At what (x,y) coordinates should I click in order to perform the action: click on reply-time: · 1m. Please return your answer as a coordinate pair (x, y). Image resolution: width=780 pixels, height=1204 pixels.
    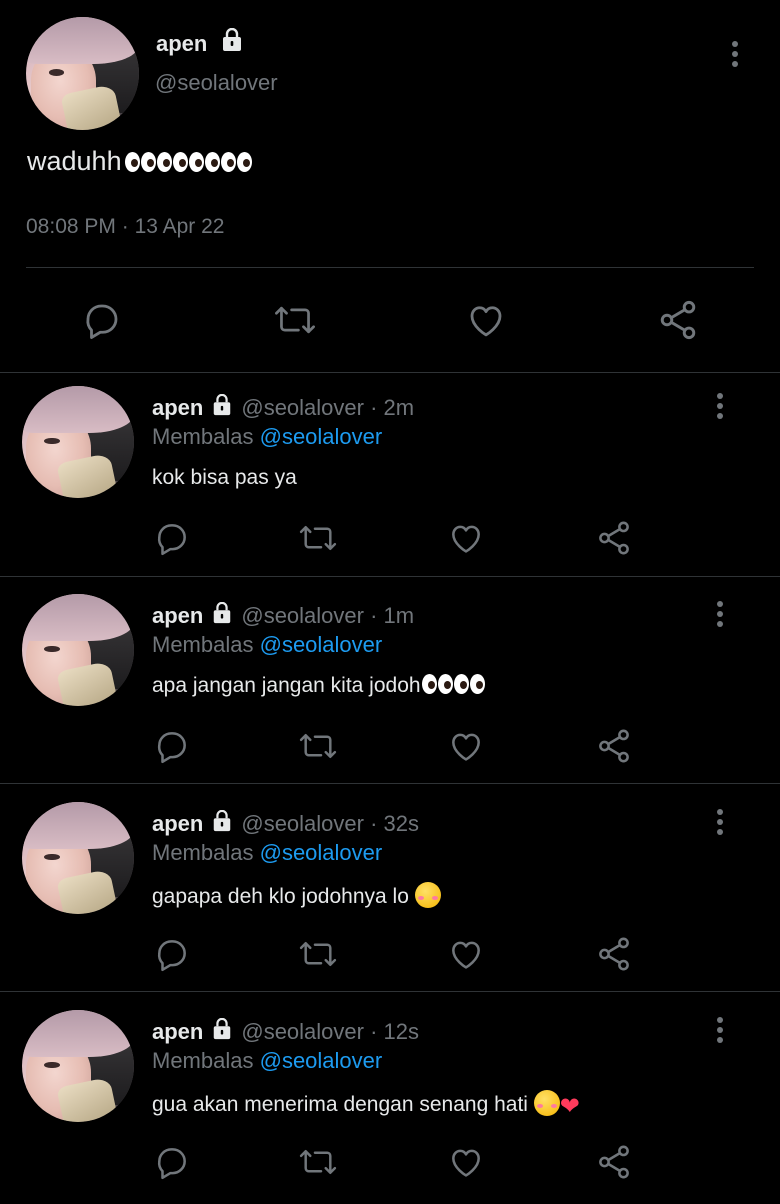
    Looking at the image, I should click on (392, 615).